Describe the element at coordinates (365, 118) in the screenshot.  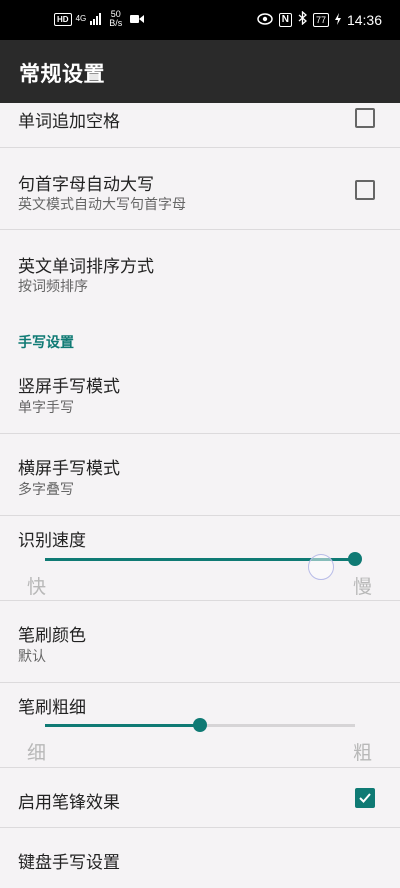
I see `append-space-checkbox` at that location.